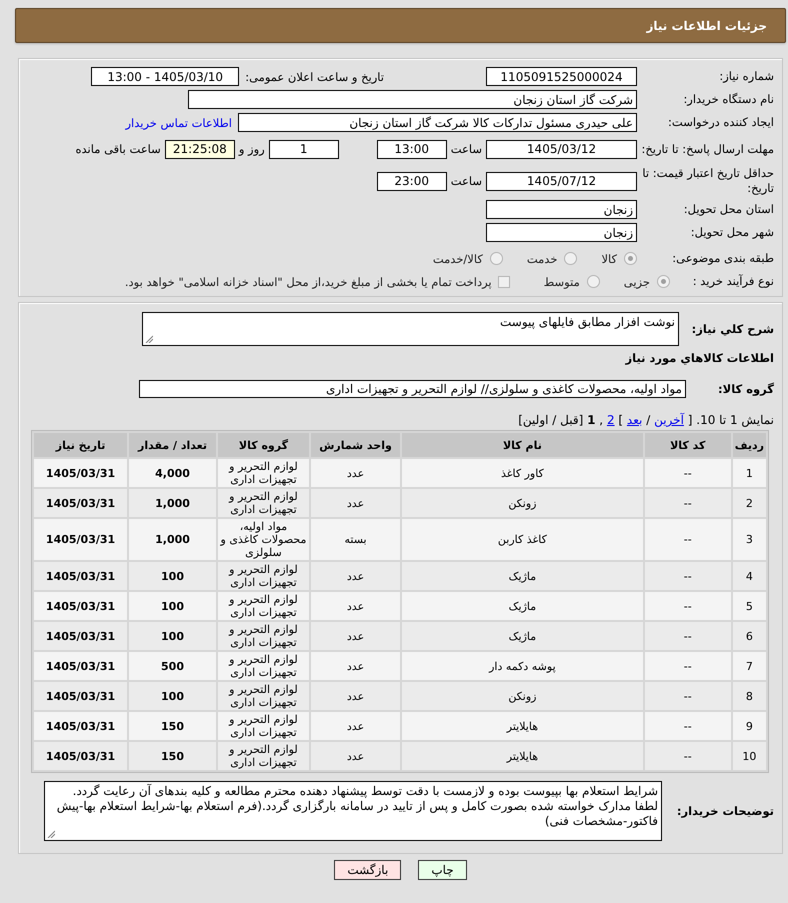  I want to click on days-field: 1, so click(303, 149).